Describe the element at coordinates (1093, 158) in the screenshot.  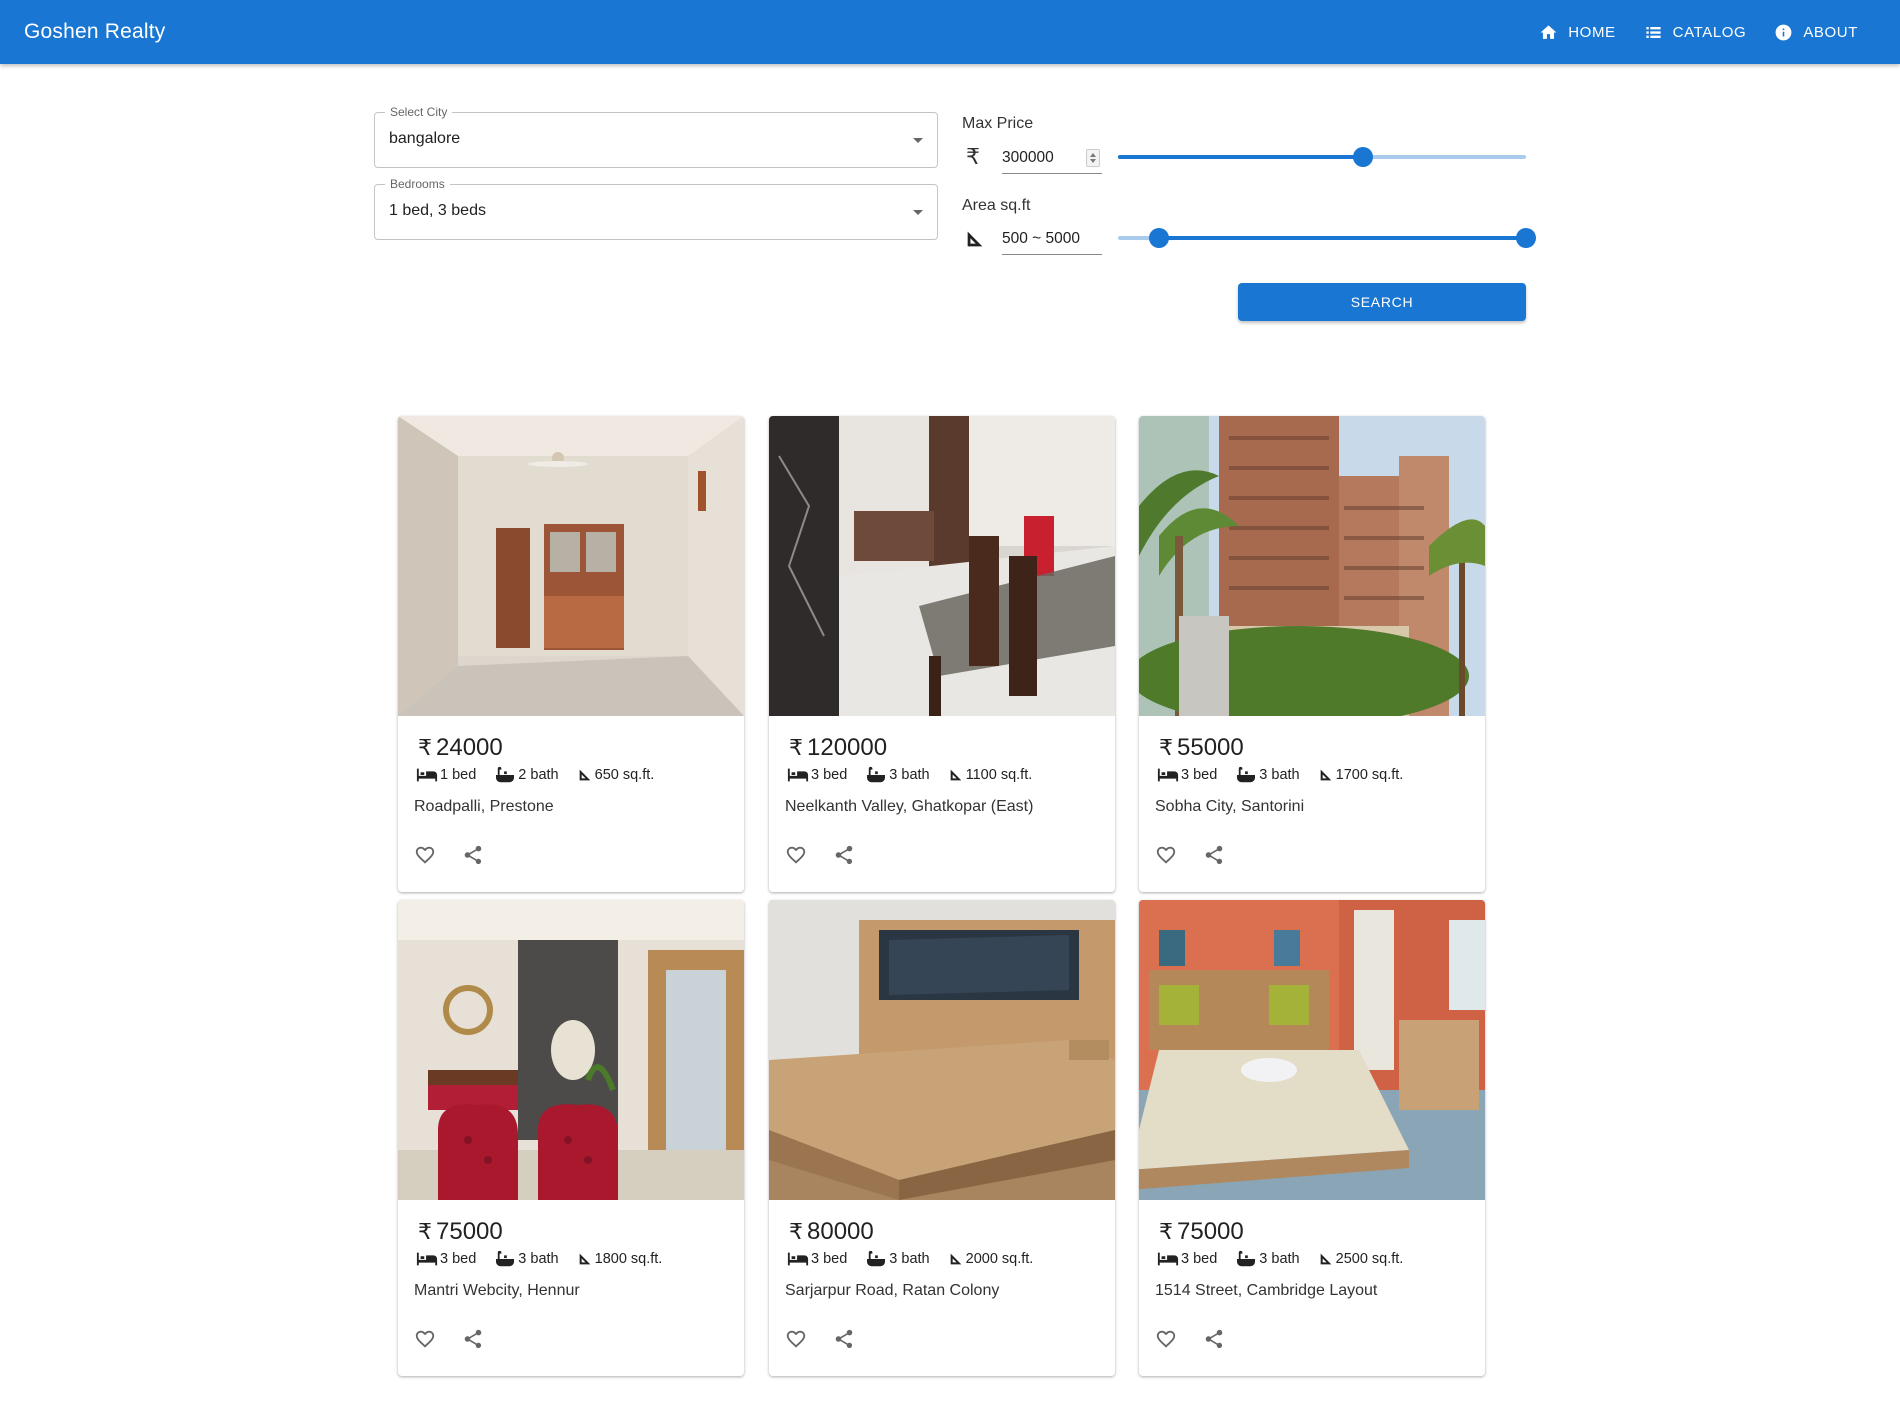
I see `number-spinner-icon` at that location.